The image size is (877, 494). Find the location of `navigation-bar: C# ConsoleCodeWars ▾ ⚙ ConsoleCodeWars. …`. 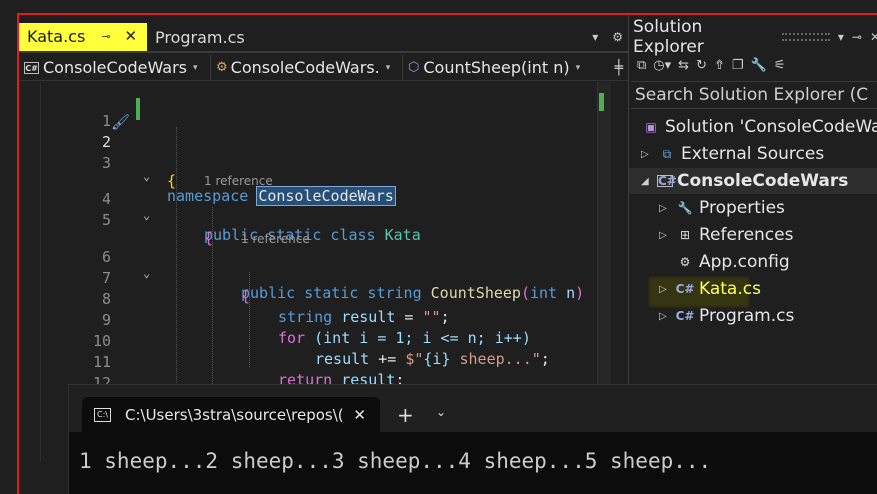

navigation-bar: C# ConsoleCodeWars ▾ ⚙ ConsoleCodeWars. … is located at coordinates (324, 68).